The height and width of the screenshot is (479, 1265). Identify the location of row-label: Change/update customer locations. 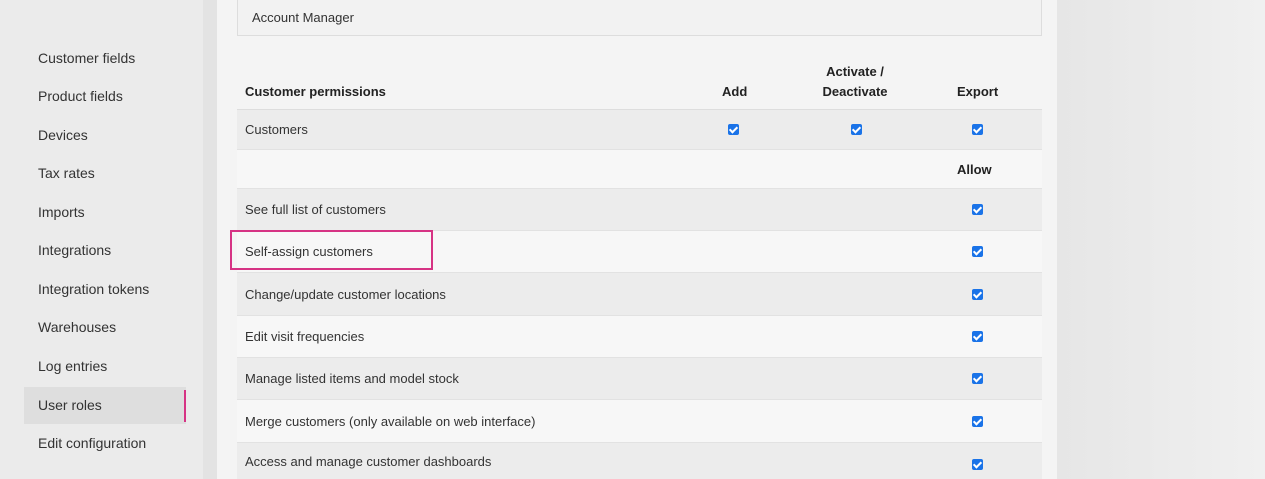
(345, 294).